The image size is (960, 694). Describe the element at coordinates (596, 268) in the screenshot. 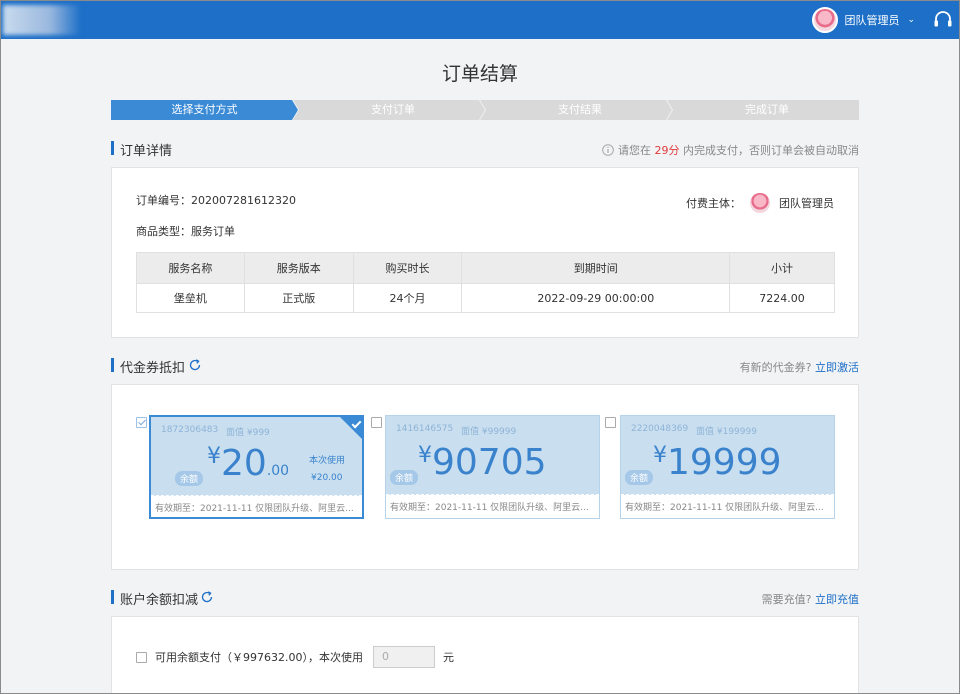

I see `col-expiry: 到期时间` at that location.